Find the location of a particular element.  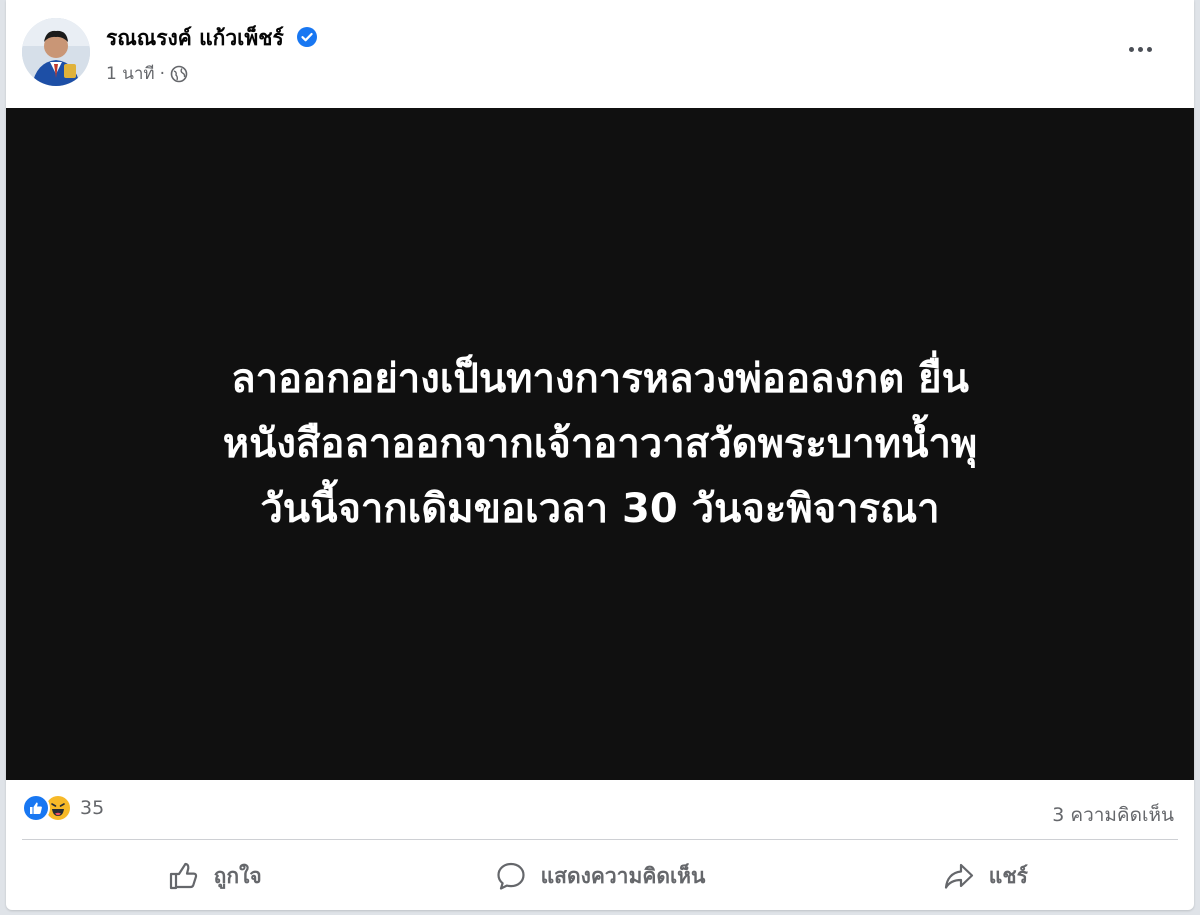

comment-label: แสดงความคิดเห็น is located at coordinates (623, 875).